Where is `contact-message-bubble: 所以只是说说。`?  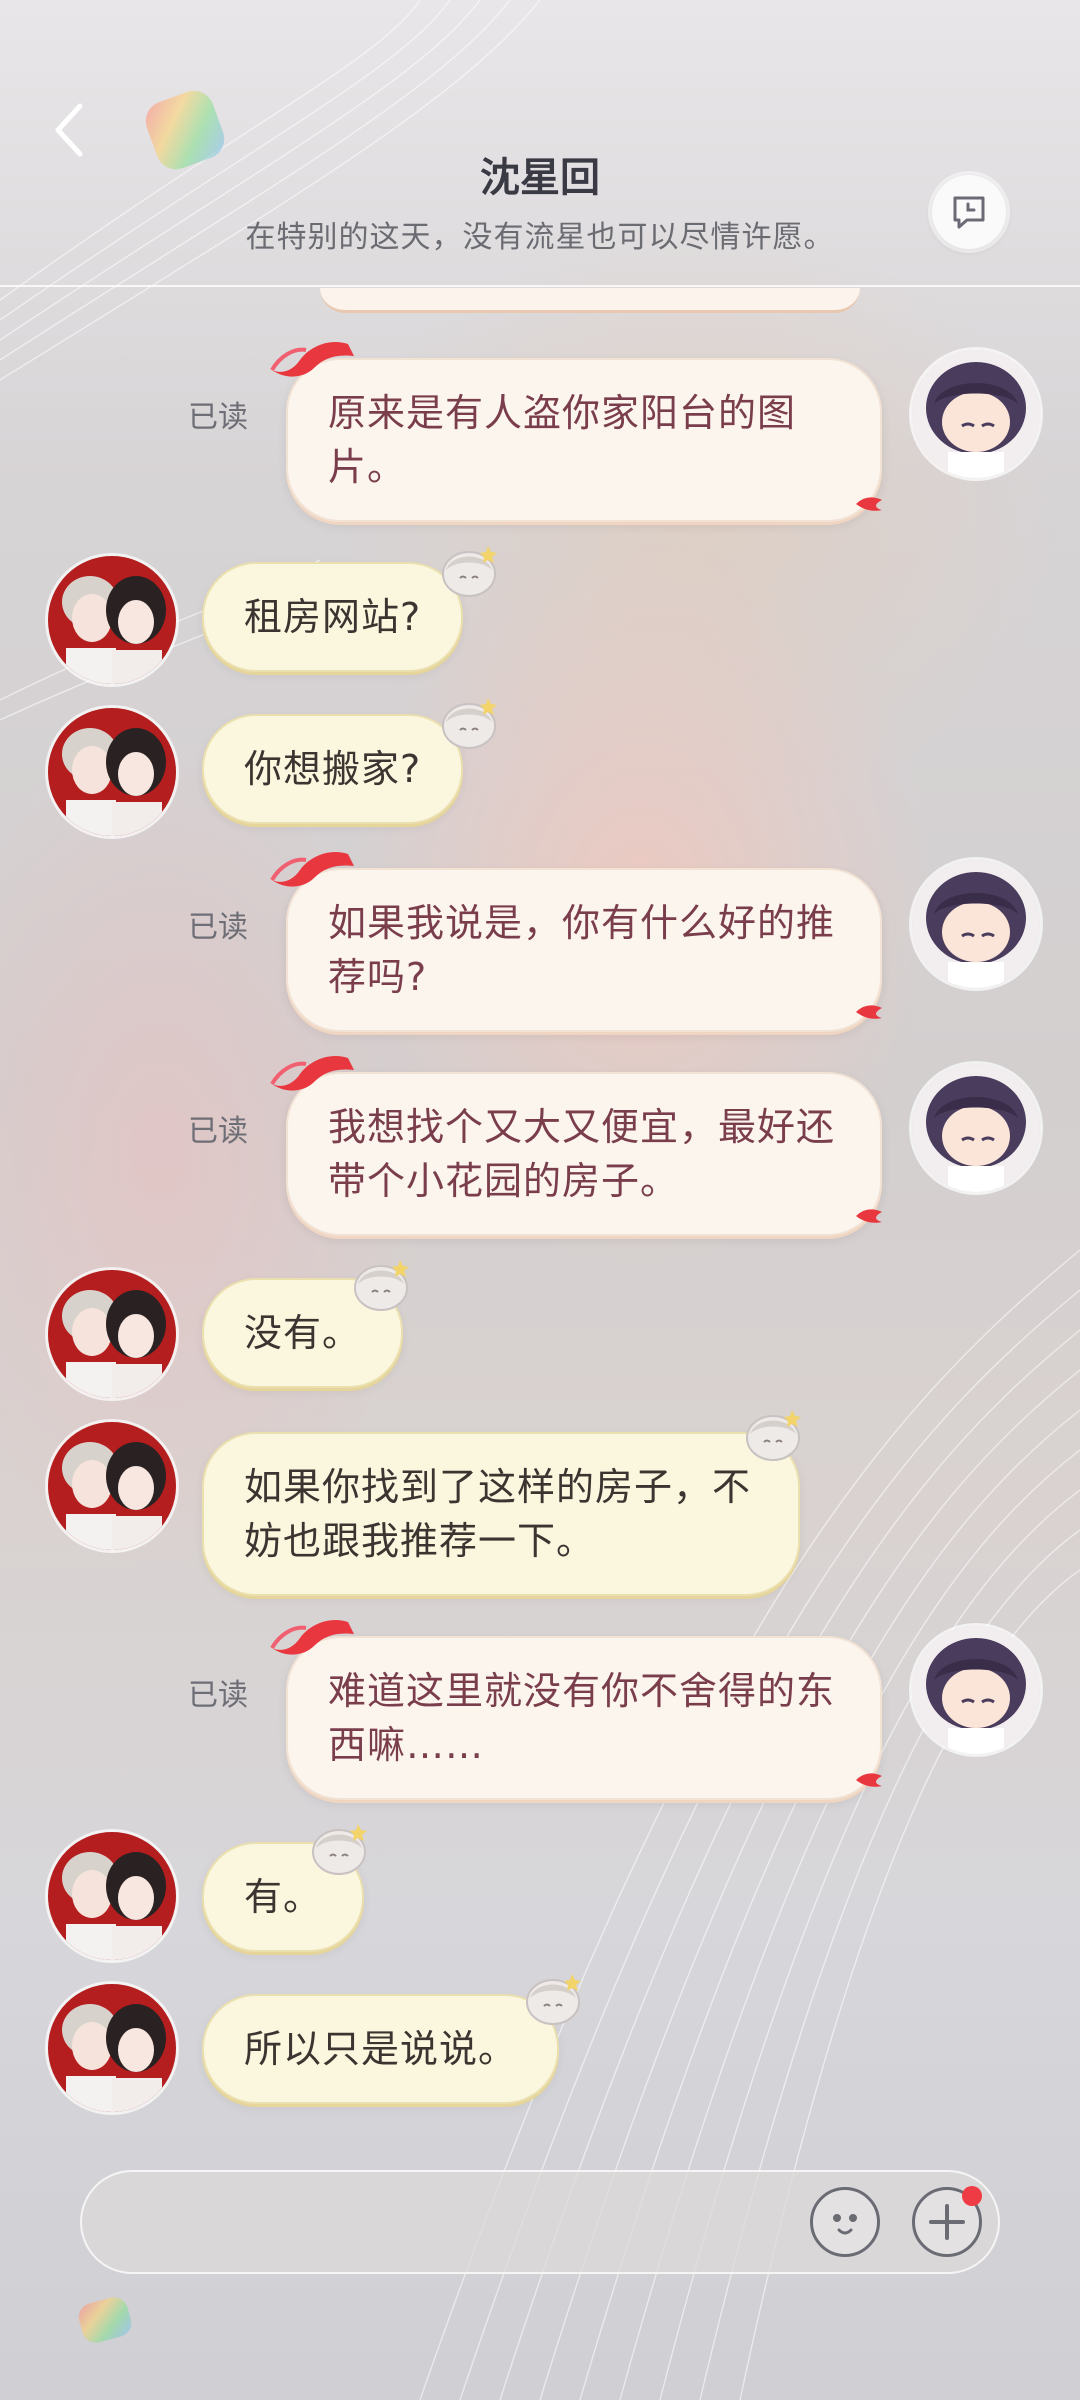
contact-message-bubble: 所以只是说说。 is located at coordinates (381, 2049).